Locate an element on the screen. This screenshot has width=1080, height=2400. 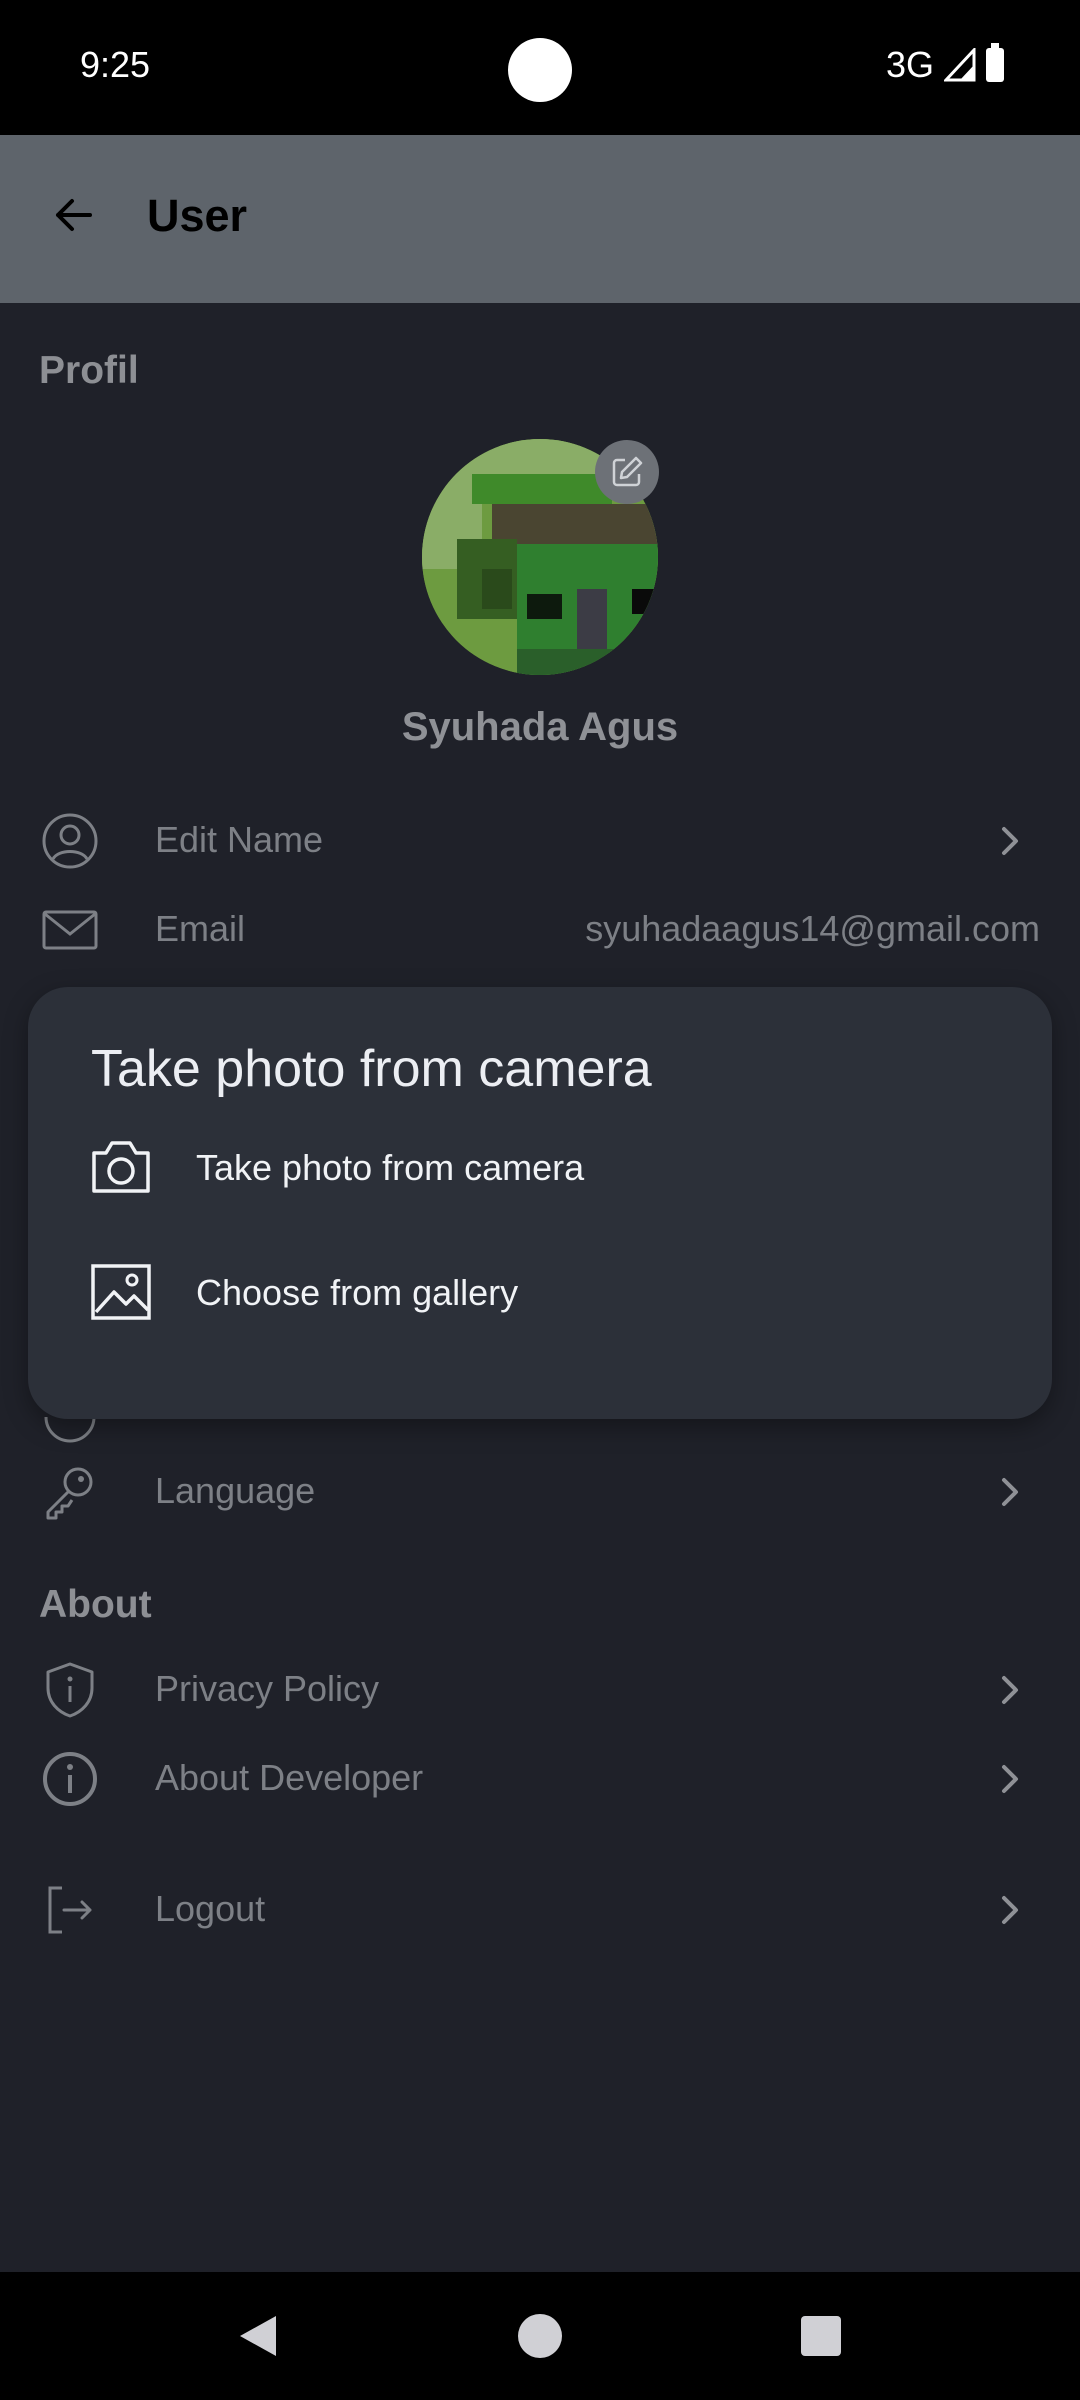
page-title: User is located at coordinates (197, 215).